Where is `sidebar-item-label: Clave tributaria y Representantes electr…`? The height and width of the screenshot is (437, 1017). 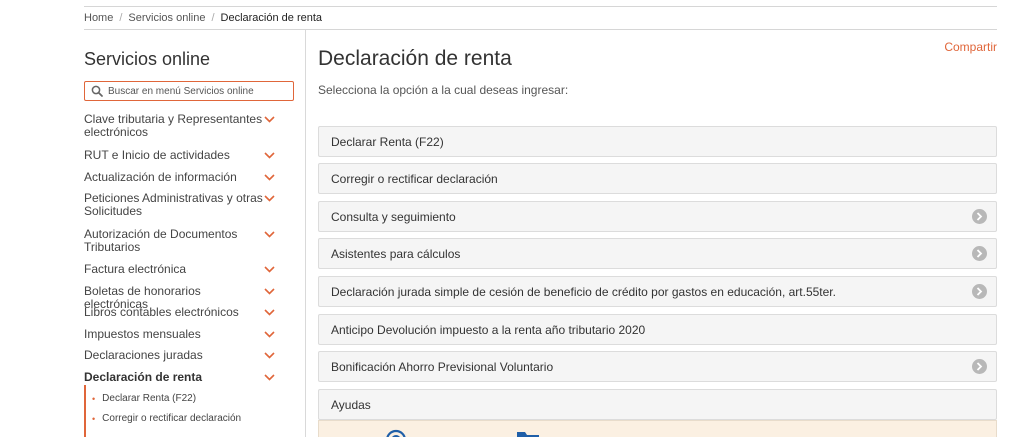 sidebar-item-label: Clave tributaria y Representantes electr… is located at coordinates (173, 125).